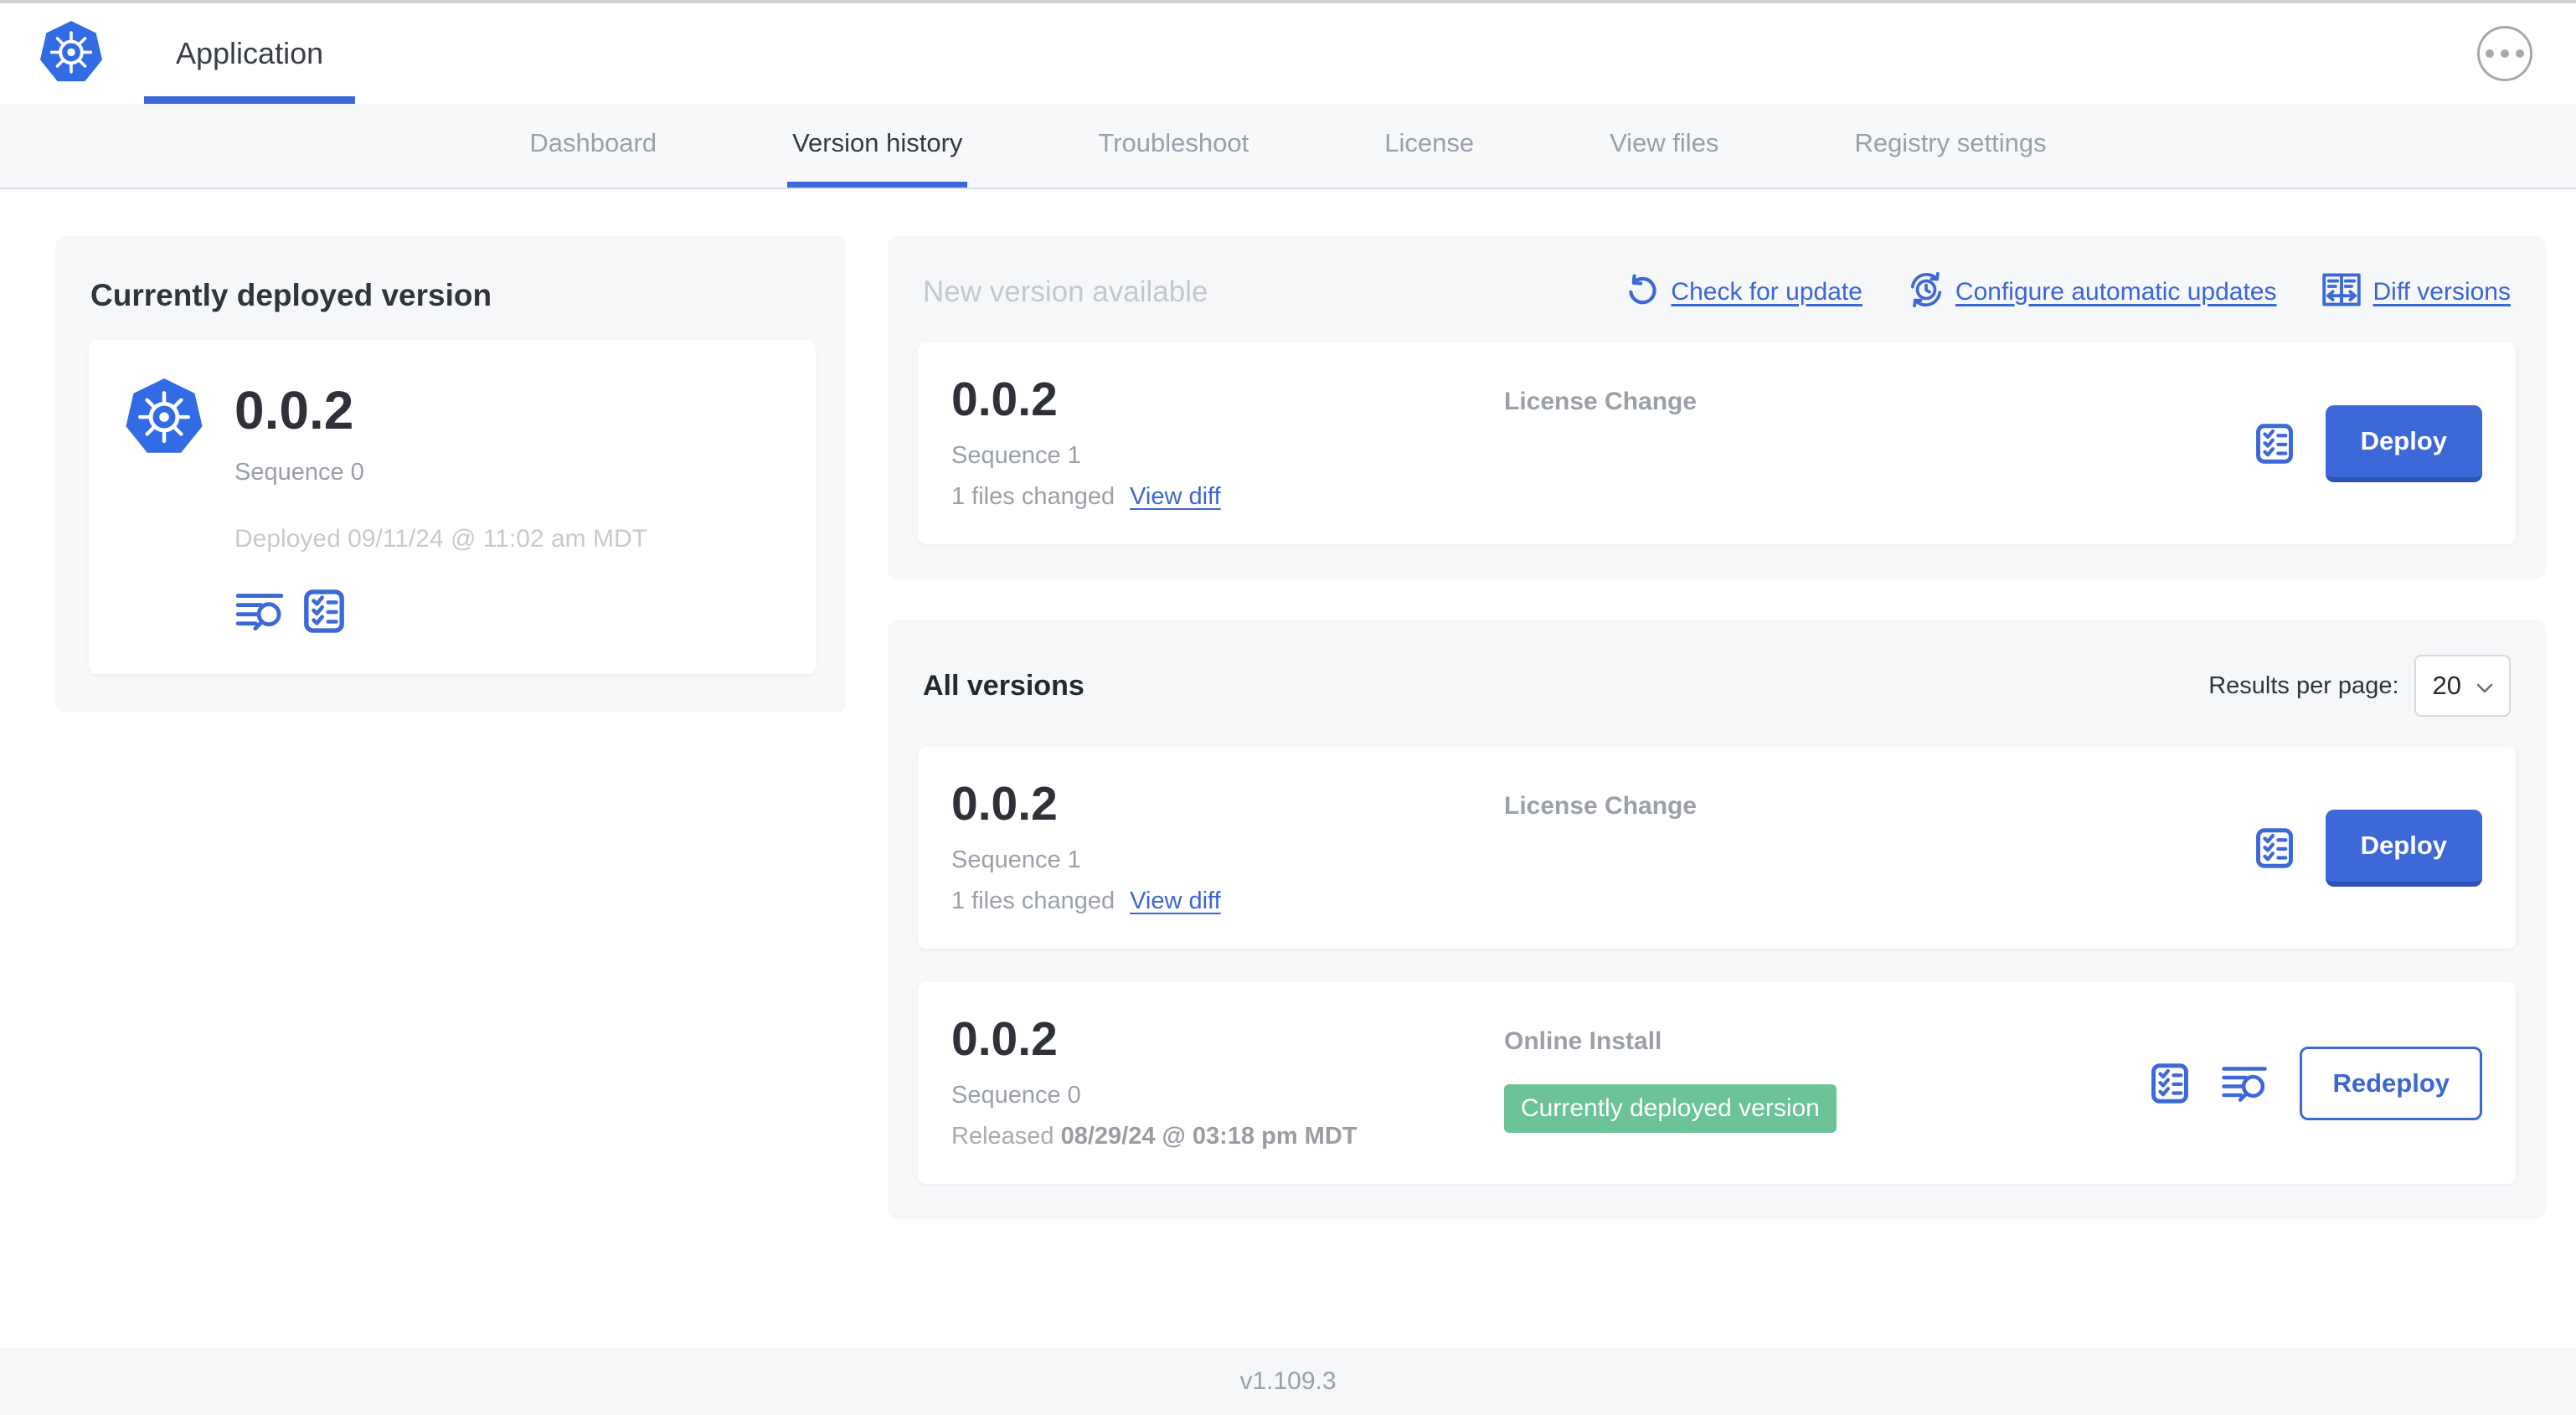  I want to click on version-released-timestamp: Released 08/29/24 @ 03:18 pm MDT, so click(1227, 1136).